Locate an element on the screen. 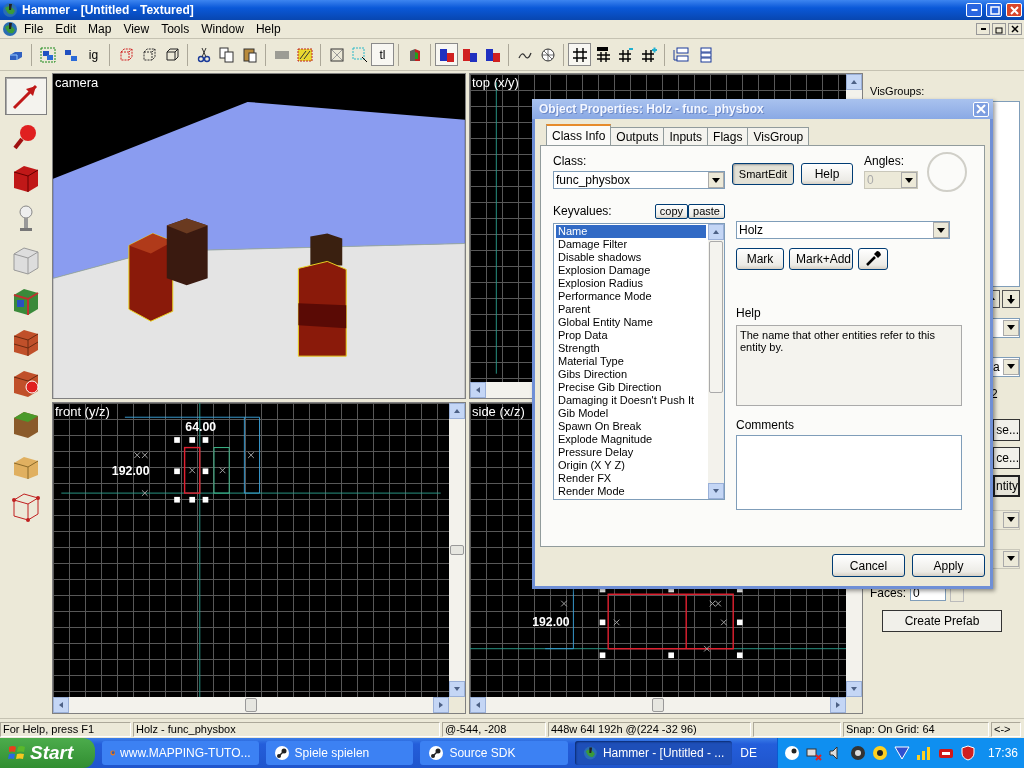 Image resolution: width=1024 pixels, height=768 pixels. dialog-title: Object Properties: Holz - func_physbox is located at coordinates (652, 109).